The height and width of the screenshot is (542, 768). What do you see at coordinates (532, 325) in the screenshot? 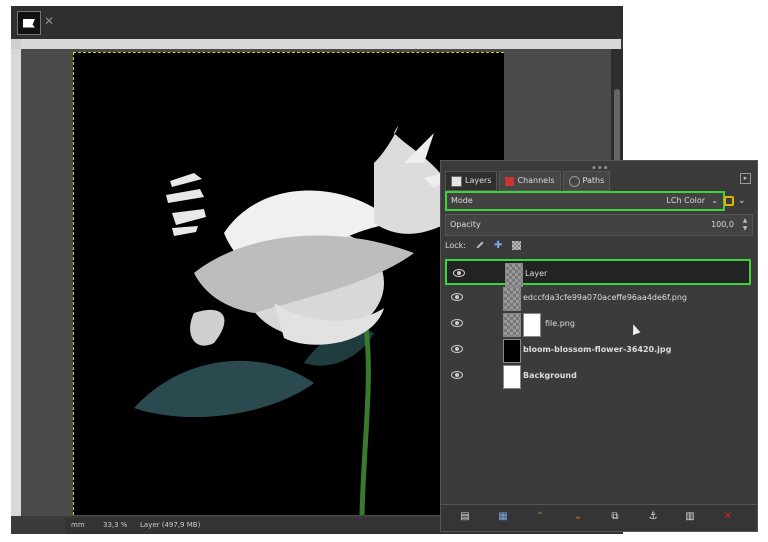
I see `layer-mask-thumbnail` at bounding box center [532, 325].